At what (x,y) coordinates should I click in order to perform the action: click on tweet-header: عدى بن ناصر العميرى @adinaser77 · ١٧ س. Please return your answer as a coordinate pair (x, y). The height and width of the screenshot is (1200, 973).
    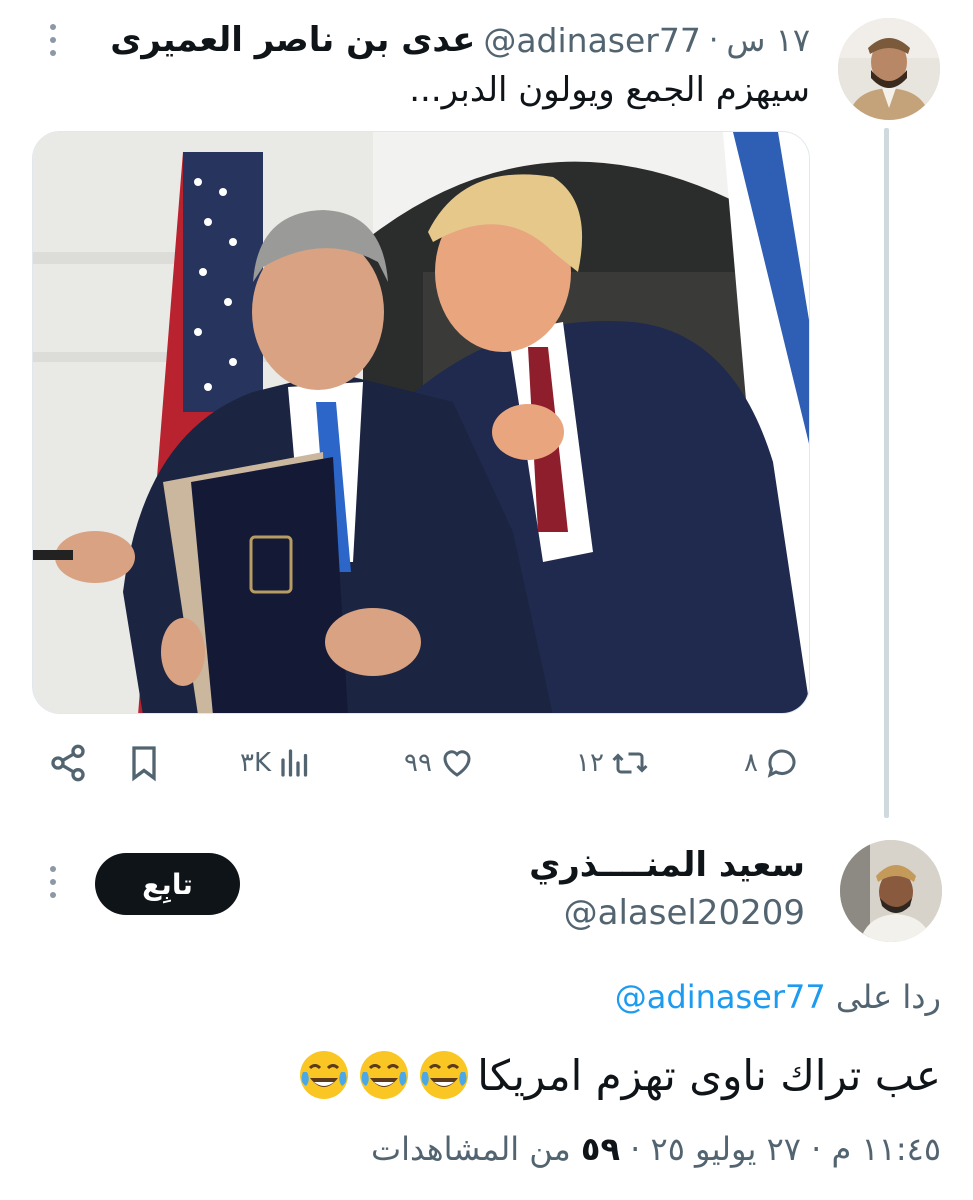
    Looking at the image, I should click on (460, 40).